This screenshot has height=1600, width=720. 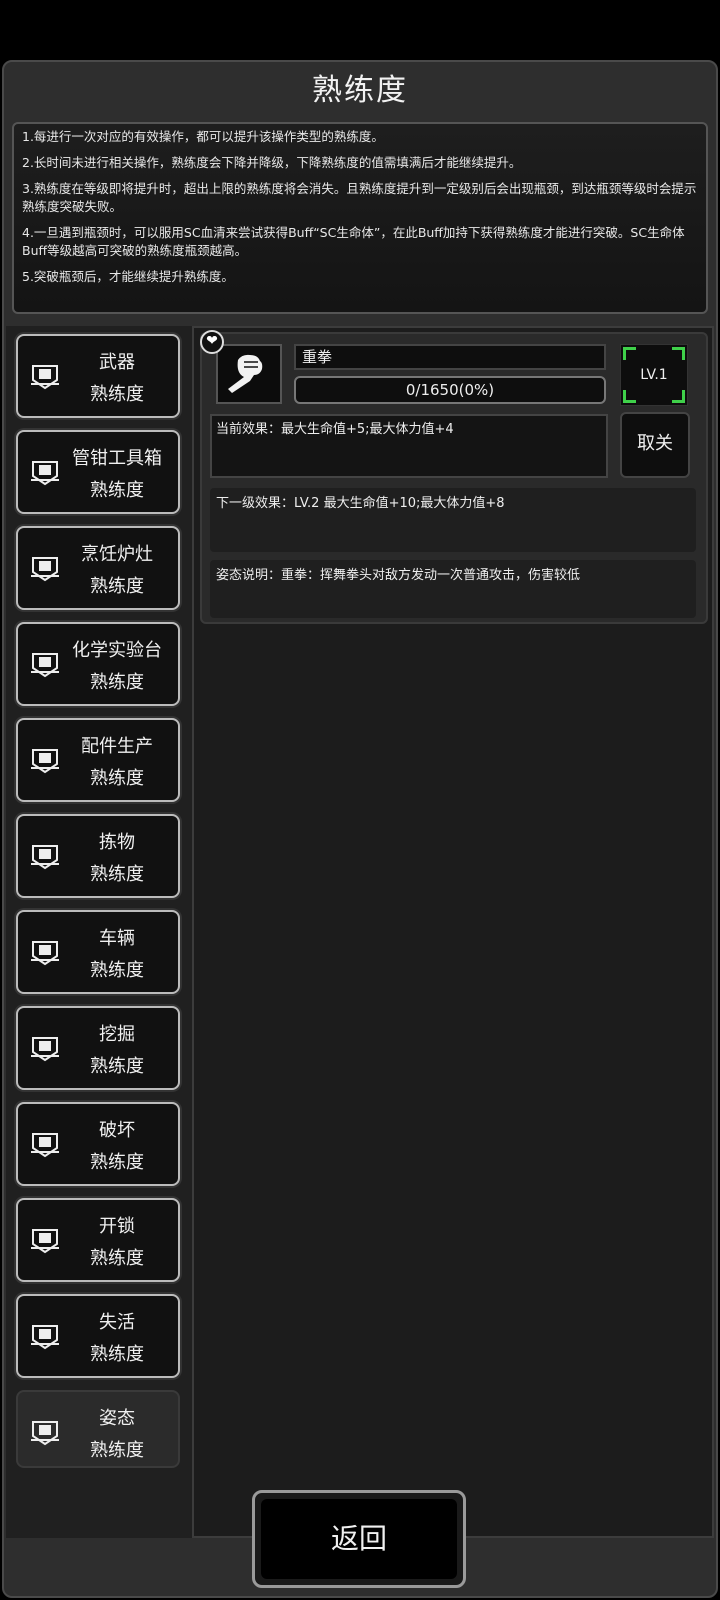 What do you see at coordinates (117, 458) in the screenshot?
I see `sidebar-item-label: 管钳工具箱` at bounding box center [117, 458].